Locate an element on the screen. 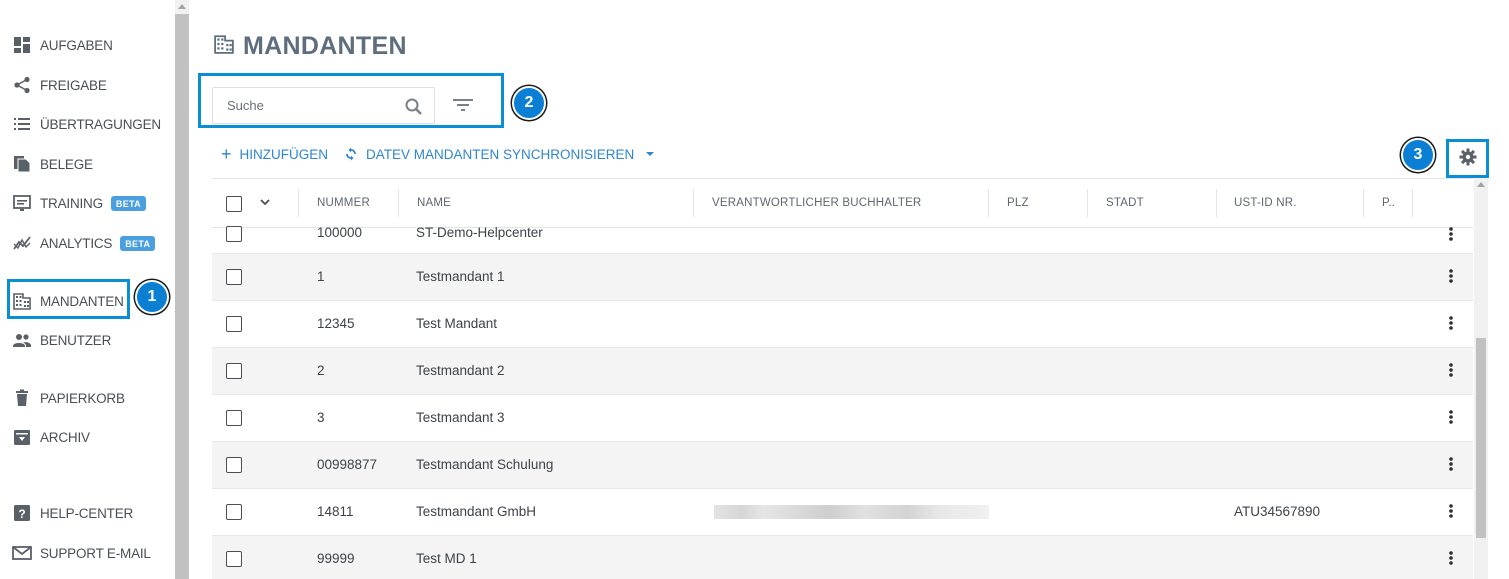 This screenshot has width=1509, height=579. sidebar-item-analytics: ANALYTICS BETA is located at coordinates (84, 243).